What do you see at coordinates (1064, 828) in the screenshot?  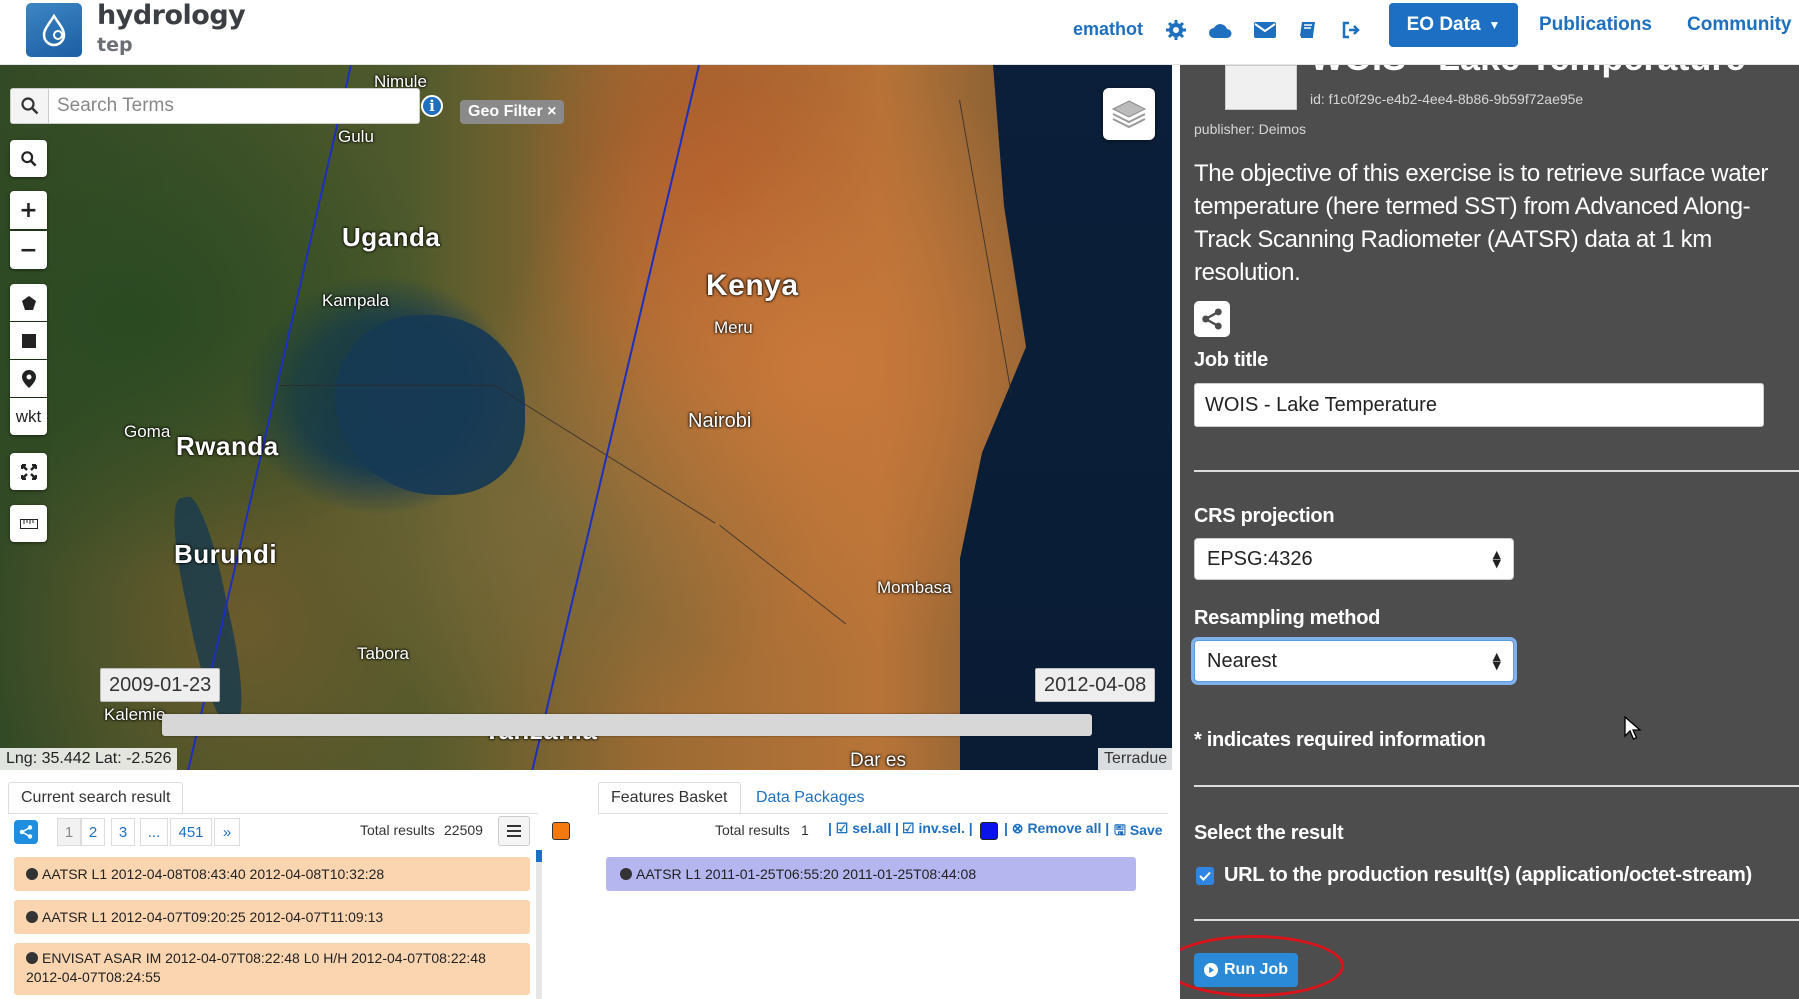 I see `remove-all-label: Remove all` at bounding box center [1064, 828].